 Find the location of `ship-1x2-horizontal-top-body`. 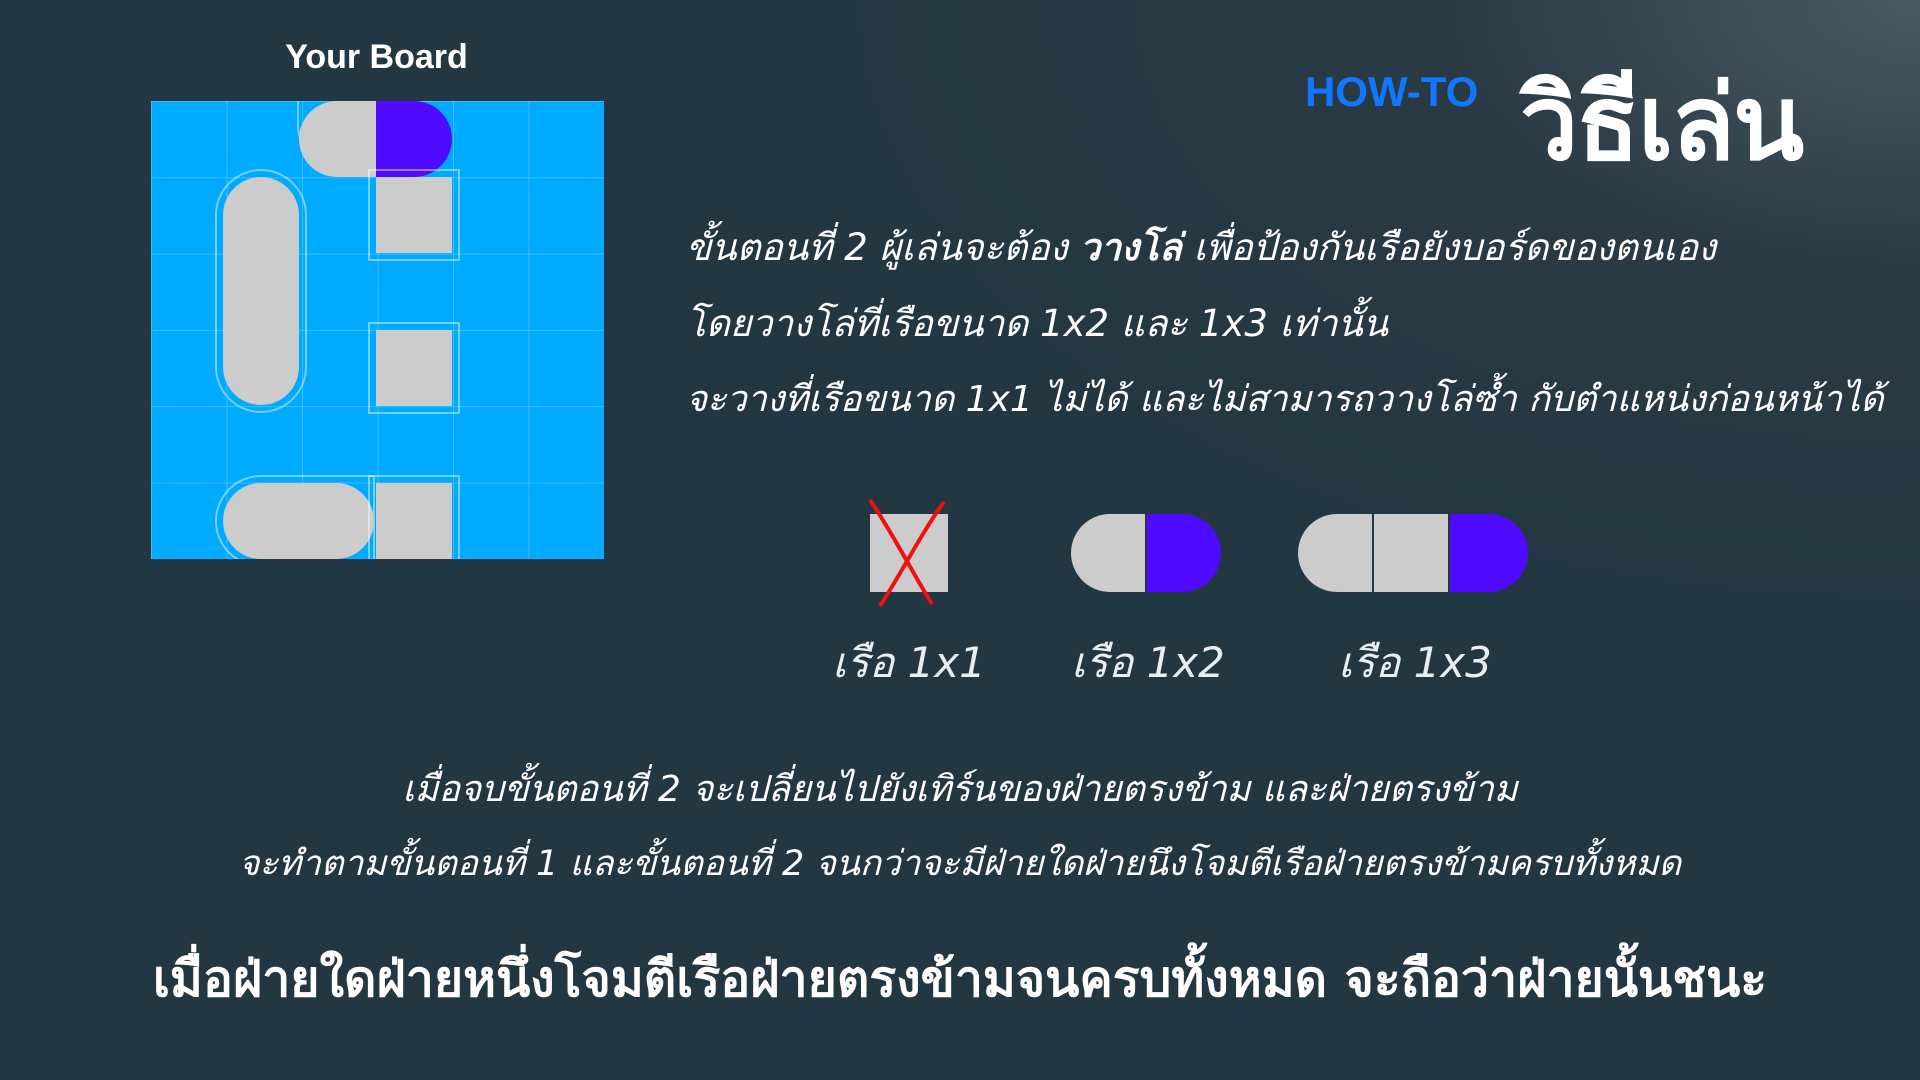

ship-1x2-horizontal-top-body is located at coordinates (337, 139).